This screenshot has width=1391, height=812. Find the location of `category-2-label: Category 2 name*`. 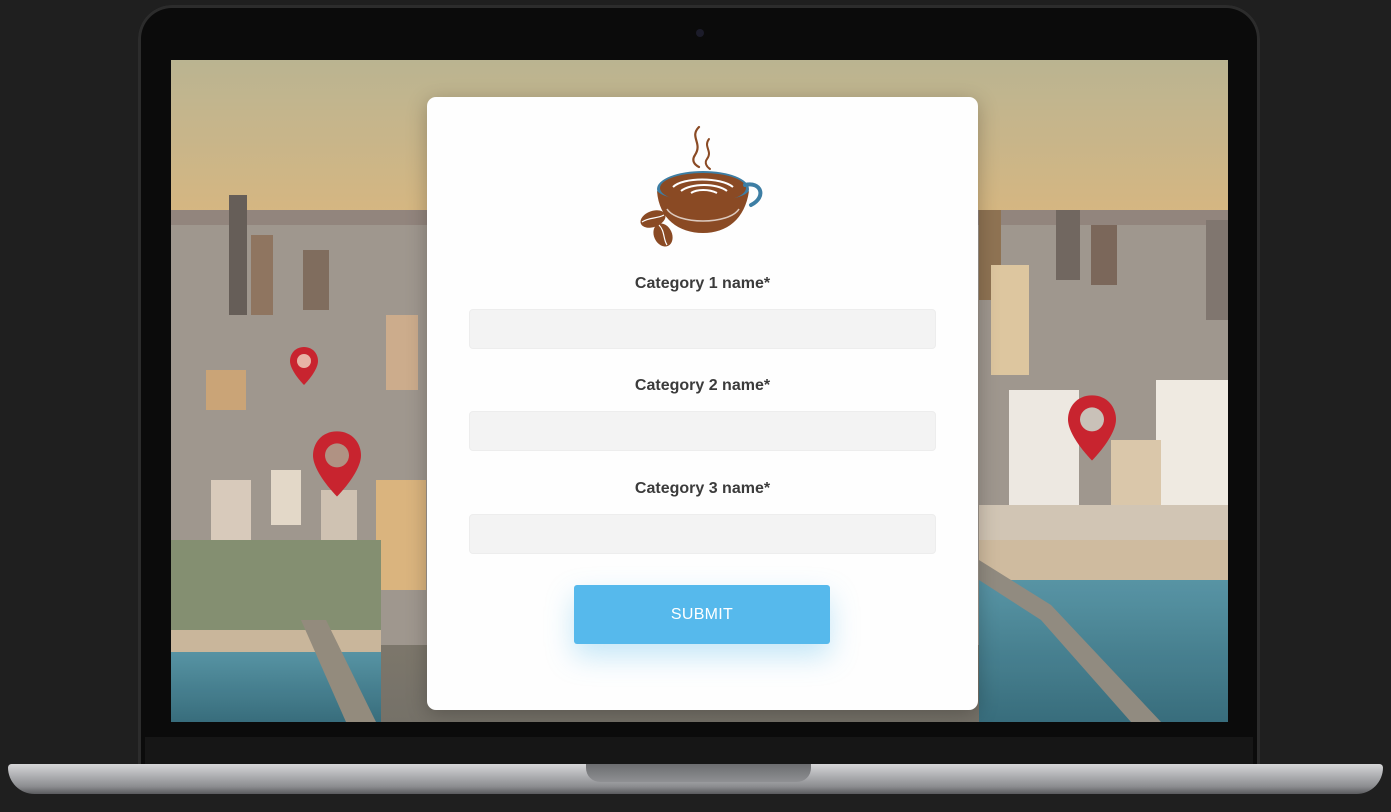

category-2-label: Category 2 name* is located at coordinates (702, 385).